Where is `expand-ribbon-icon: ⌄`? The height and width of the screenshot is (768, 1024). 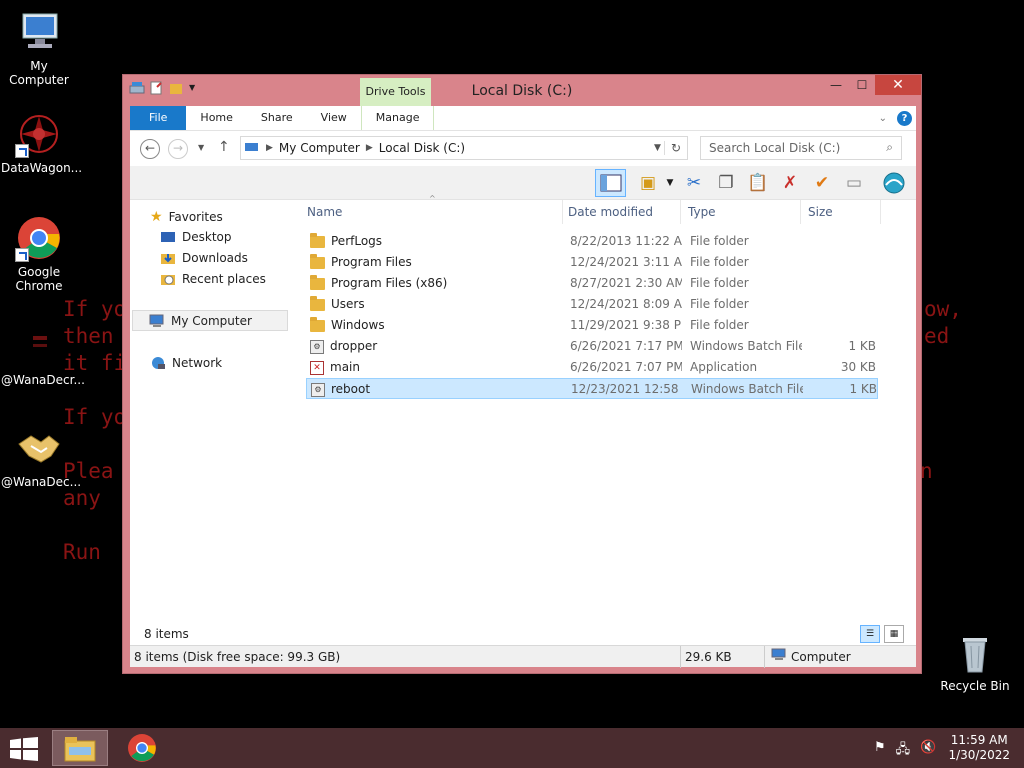
expand-ribbon-icon: ⌄ is located at coordinates (883, 118).